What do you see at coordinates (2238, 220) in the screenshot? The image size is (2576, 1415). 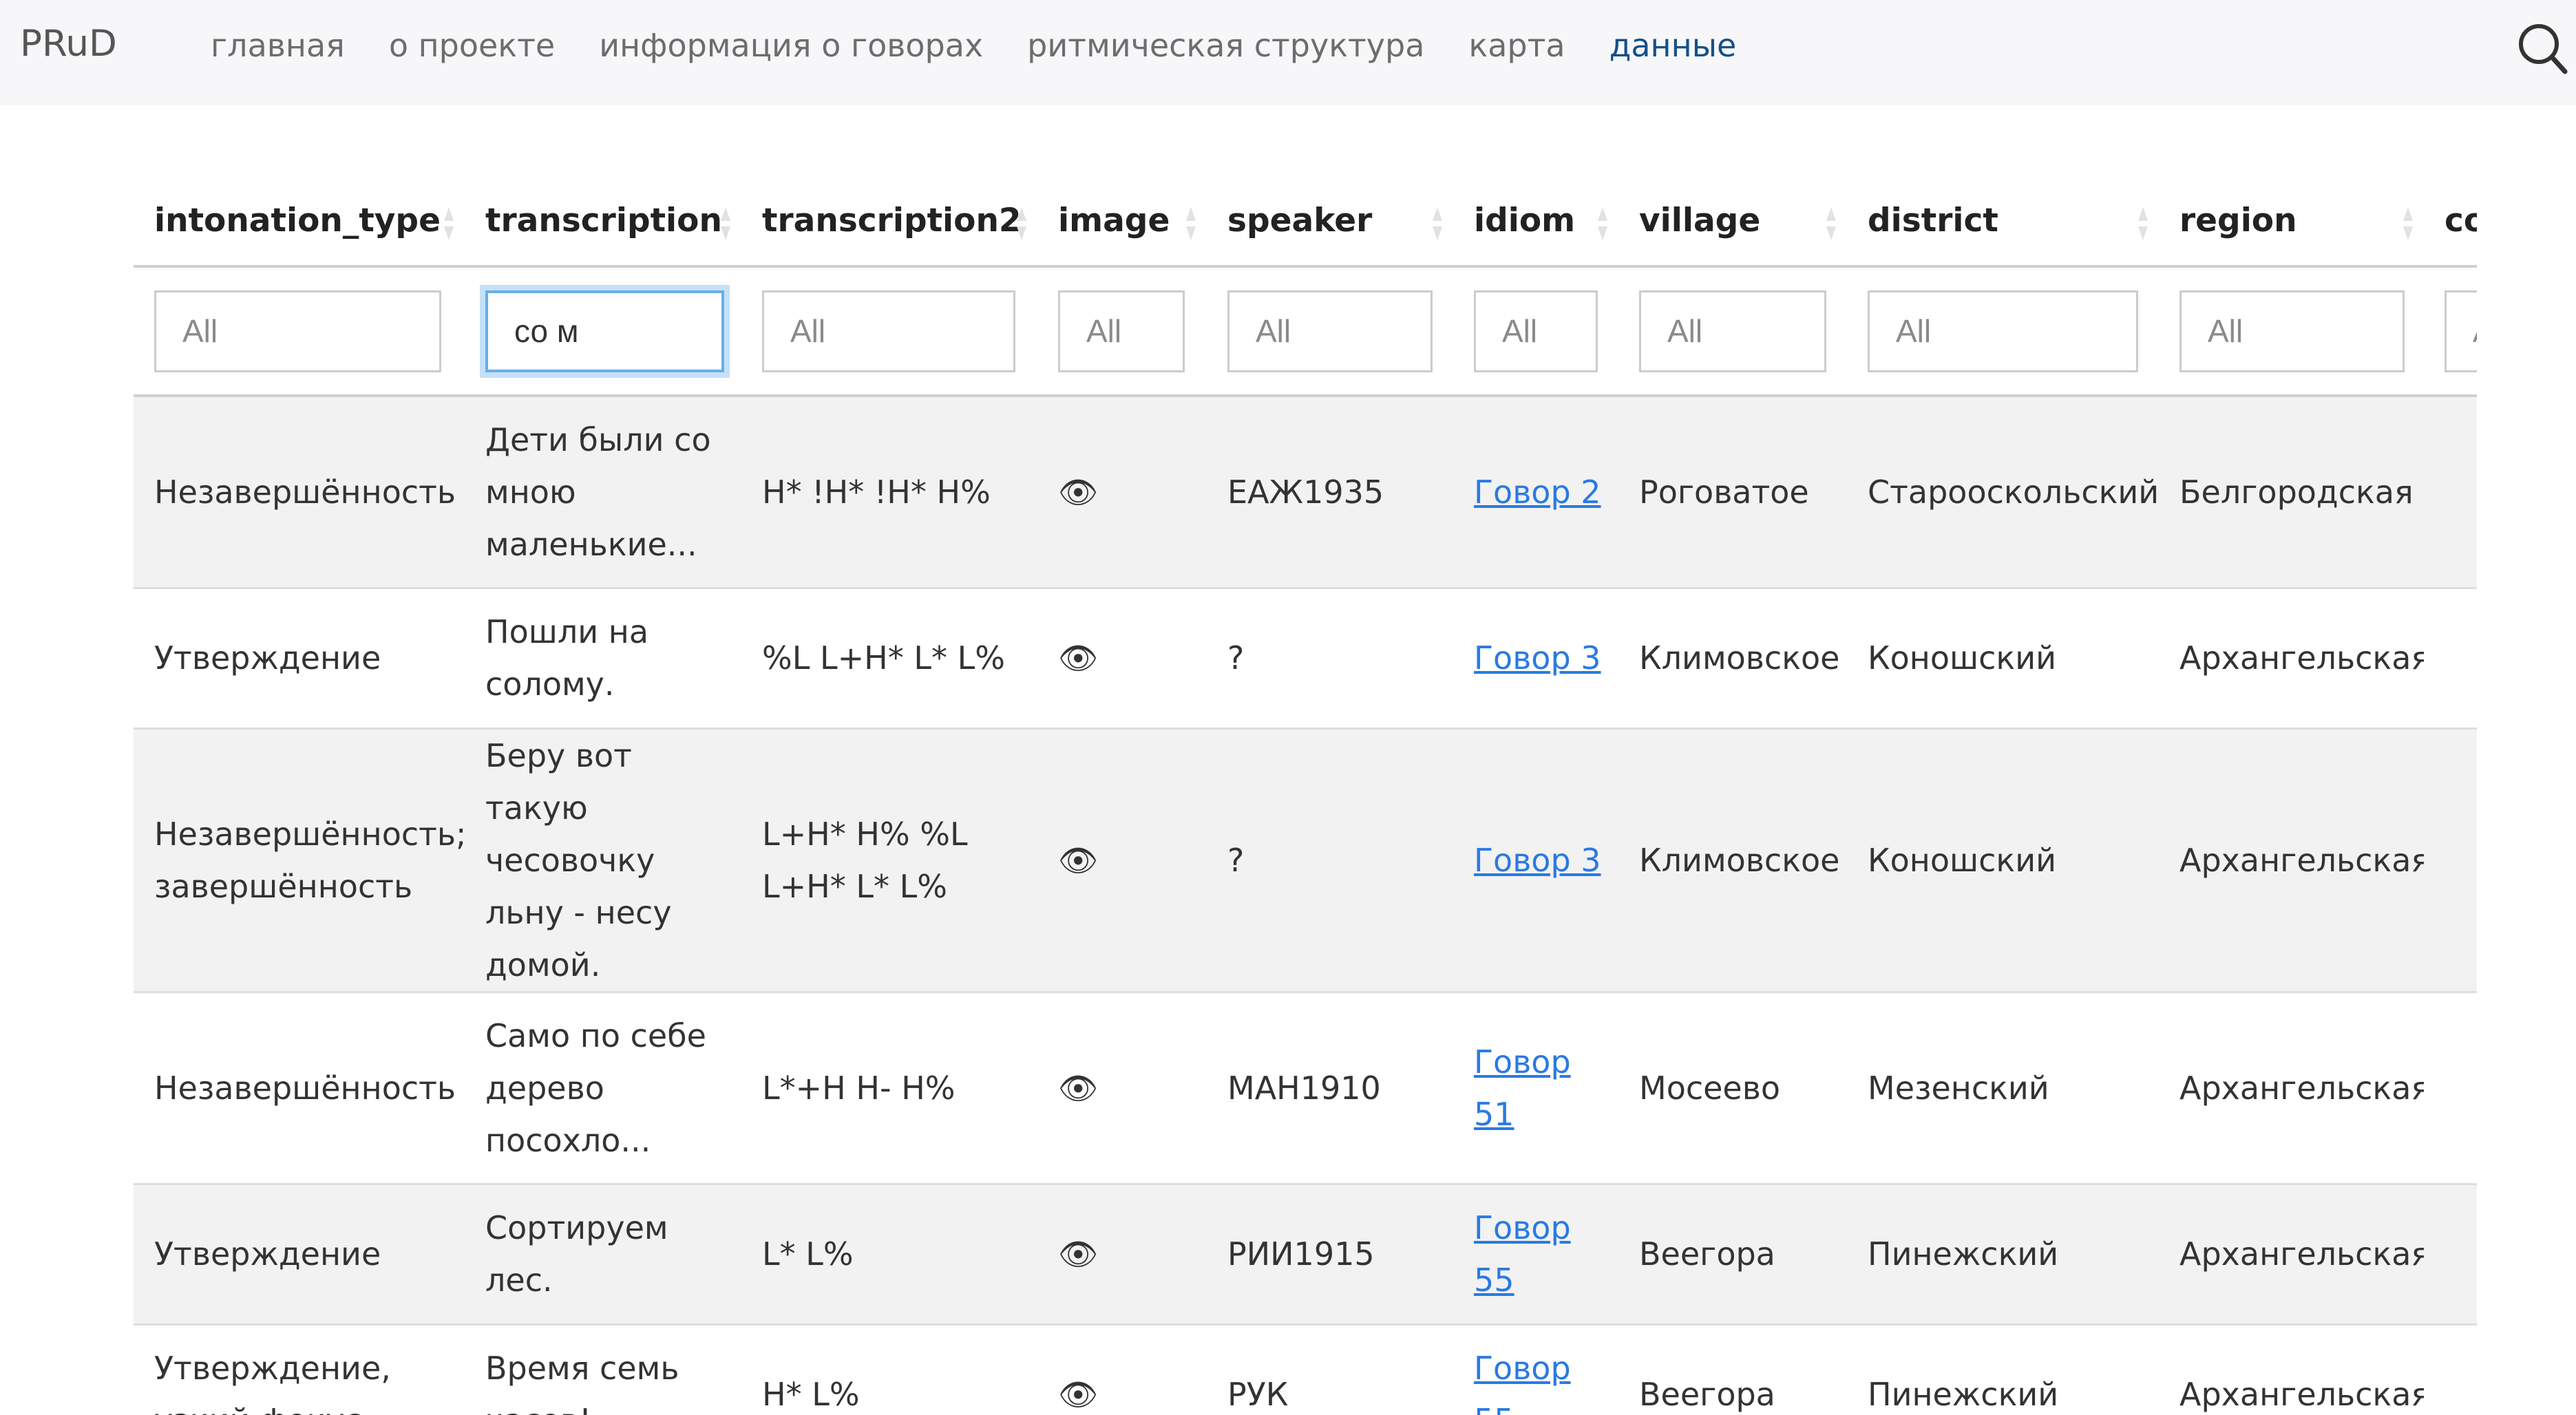 I see `column-title: region` at bounding box center [2238, 220].